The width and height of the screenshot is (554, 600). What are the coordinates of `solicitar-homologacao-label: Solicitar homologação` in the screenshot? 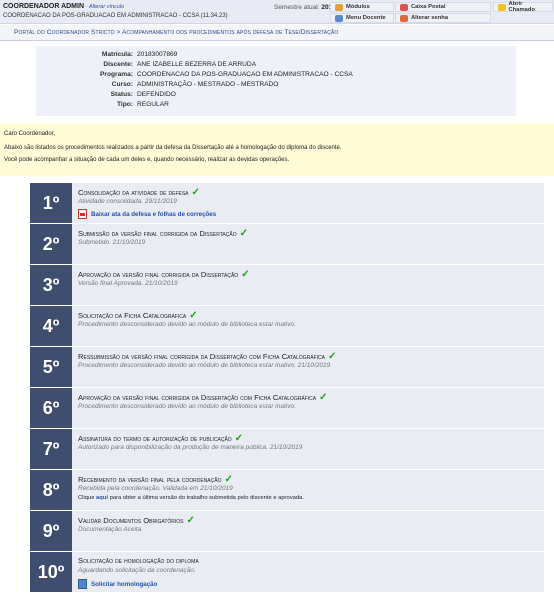 It's located at (124, 584).